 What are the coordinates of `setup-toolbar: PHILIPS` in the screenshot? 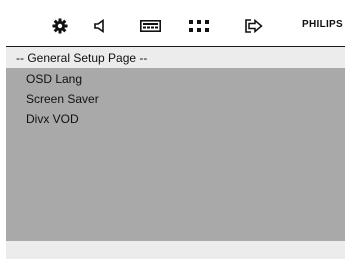 It's located at (175, 25).